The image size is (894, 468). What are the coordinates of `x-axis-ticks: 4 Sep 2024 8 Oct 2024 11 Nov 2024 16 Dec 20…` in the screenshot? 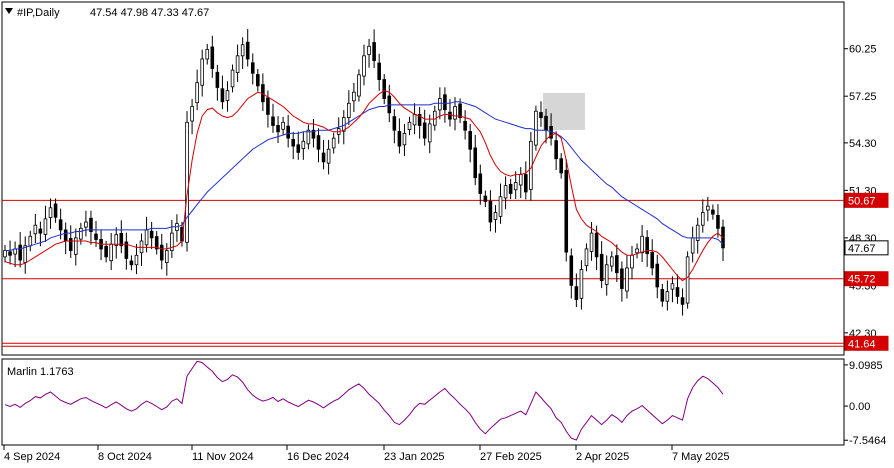 It's located at (366, 454).